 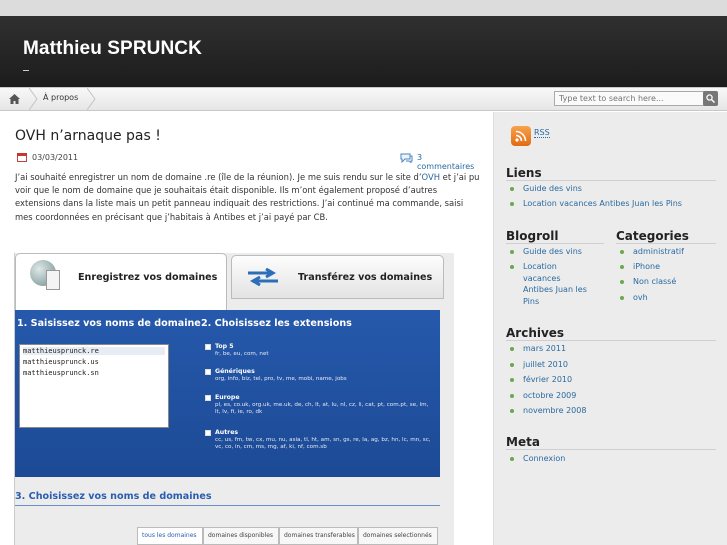 I want to click on site-header: Matthieu SPRUNCK, so click(x=363, y=51).